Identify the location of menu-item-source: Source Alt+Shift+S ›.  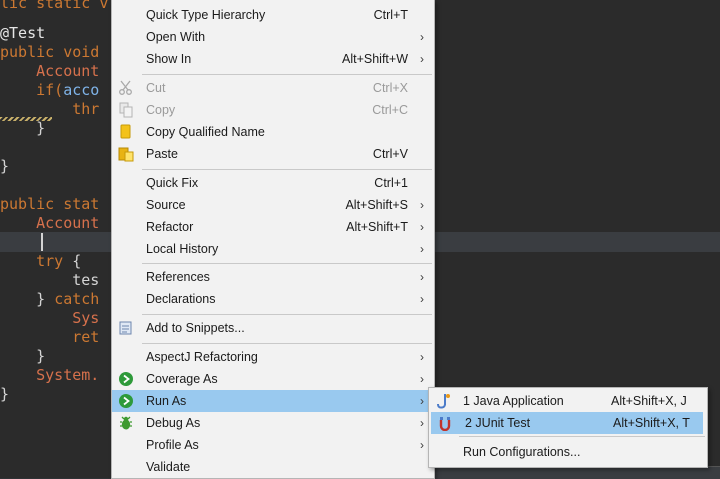
(273, 205).